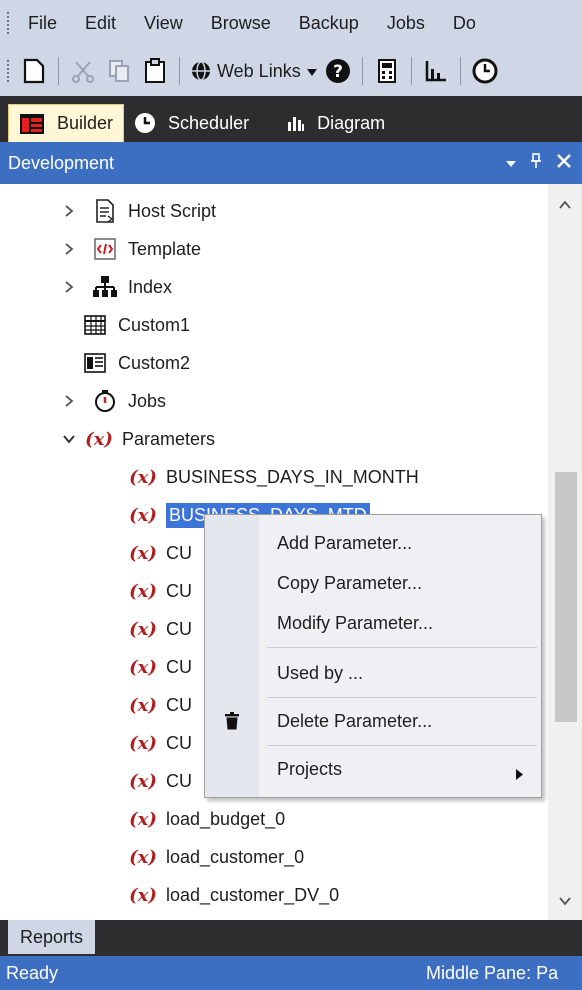 The height and width of the screenshot is (990, 582). Describe the element at coordinates (253, 71) in the screenshot. I see `web-links-dropdown: Web Links` at that location.